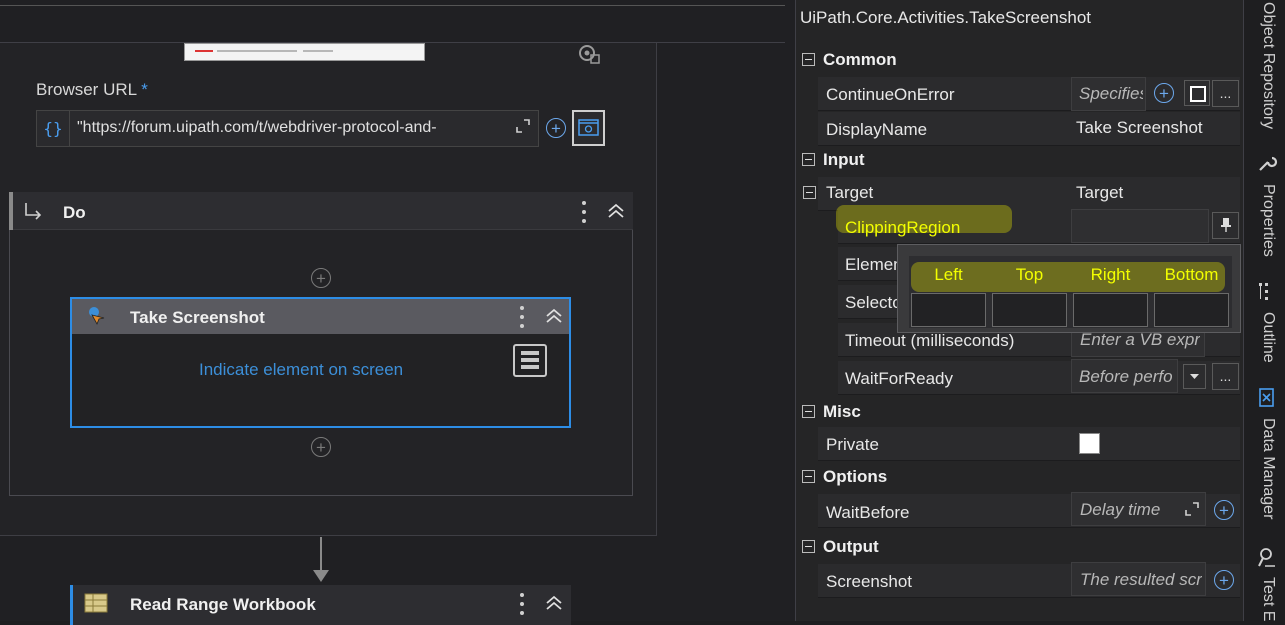 The width and height of the screenshot is (1285, 625). What do you see at coordinates (321, 211) in the screenshot?
I see `do-header` at bounding box center [321, 211].